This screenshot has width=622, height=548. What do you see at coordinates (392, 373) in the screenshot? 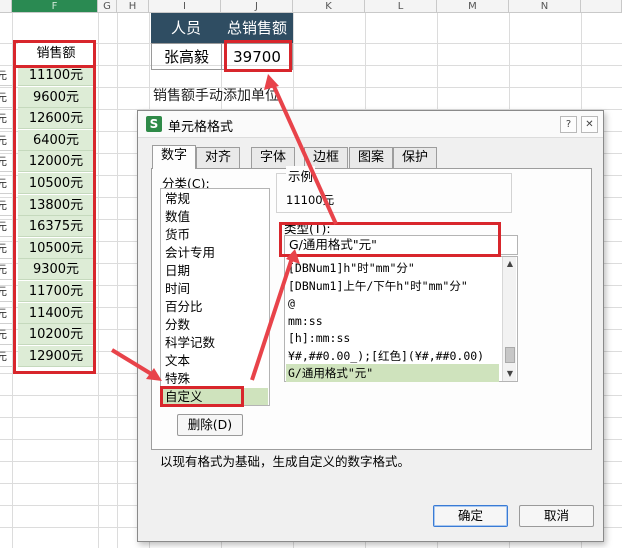
I see `format-list-item: G/通用格式"元"` at bounding box center [392, 373].